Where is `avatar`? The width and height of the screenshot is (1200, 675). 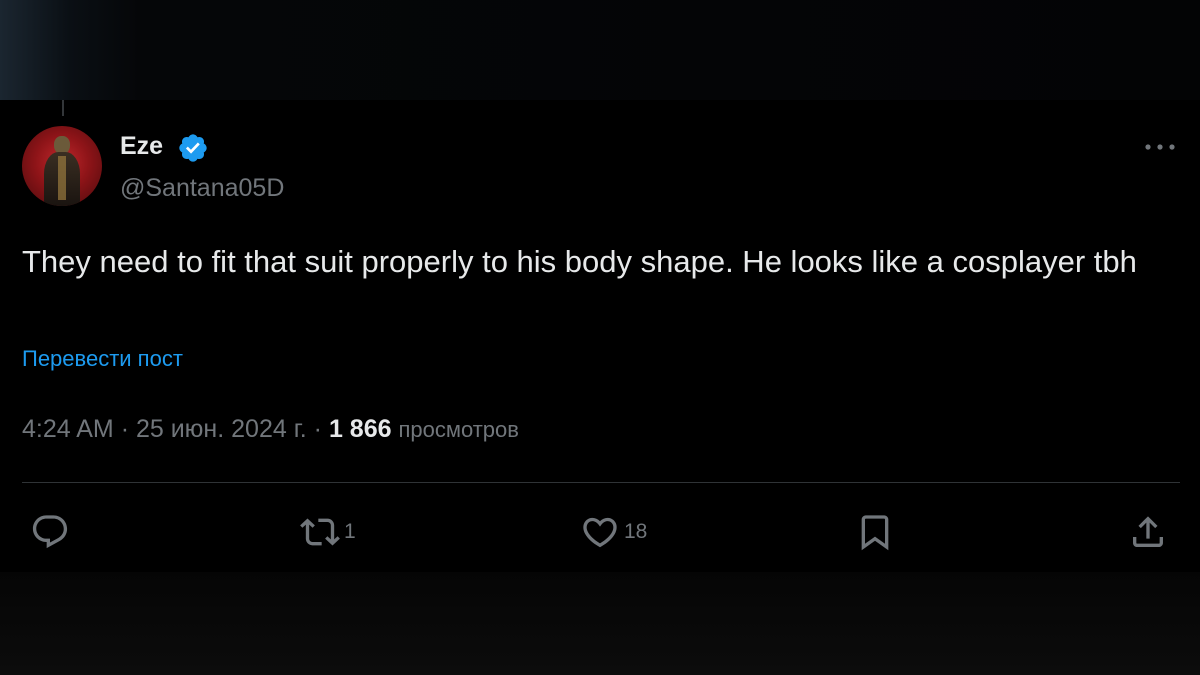
avatar is located at coordinates (62, 166).